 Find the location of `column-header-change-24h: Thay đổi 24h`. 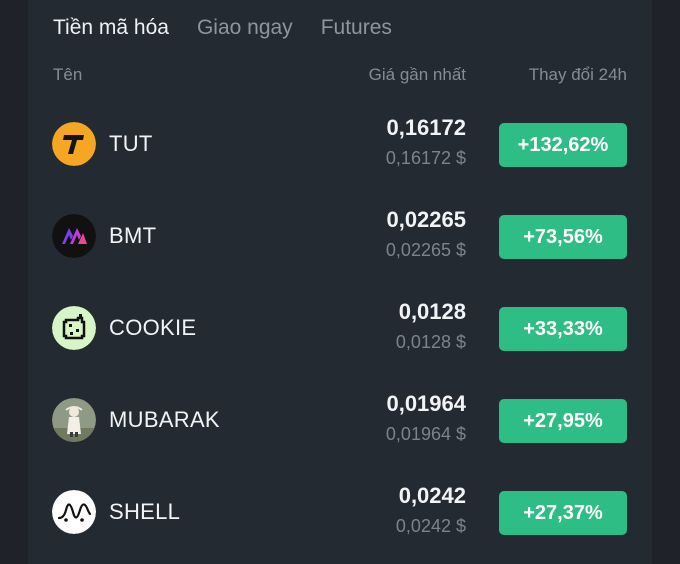

column-header-change-24h: Thay đổi 24h is located at coordinates (578, 75).